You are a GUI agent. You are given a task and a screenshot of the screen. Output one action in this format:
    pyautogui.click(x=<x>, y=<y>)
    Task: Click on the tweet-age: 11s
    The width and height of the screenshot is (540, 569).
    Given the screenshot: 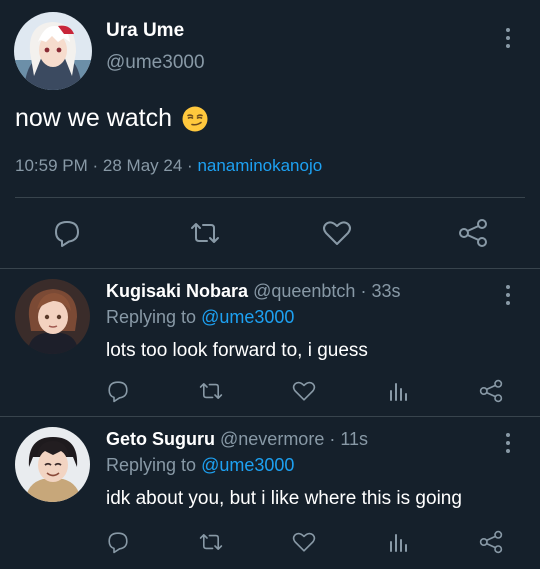 What is the action you would take?
    pyautogui.click(x=354, y=439)
    